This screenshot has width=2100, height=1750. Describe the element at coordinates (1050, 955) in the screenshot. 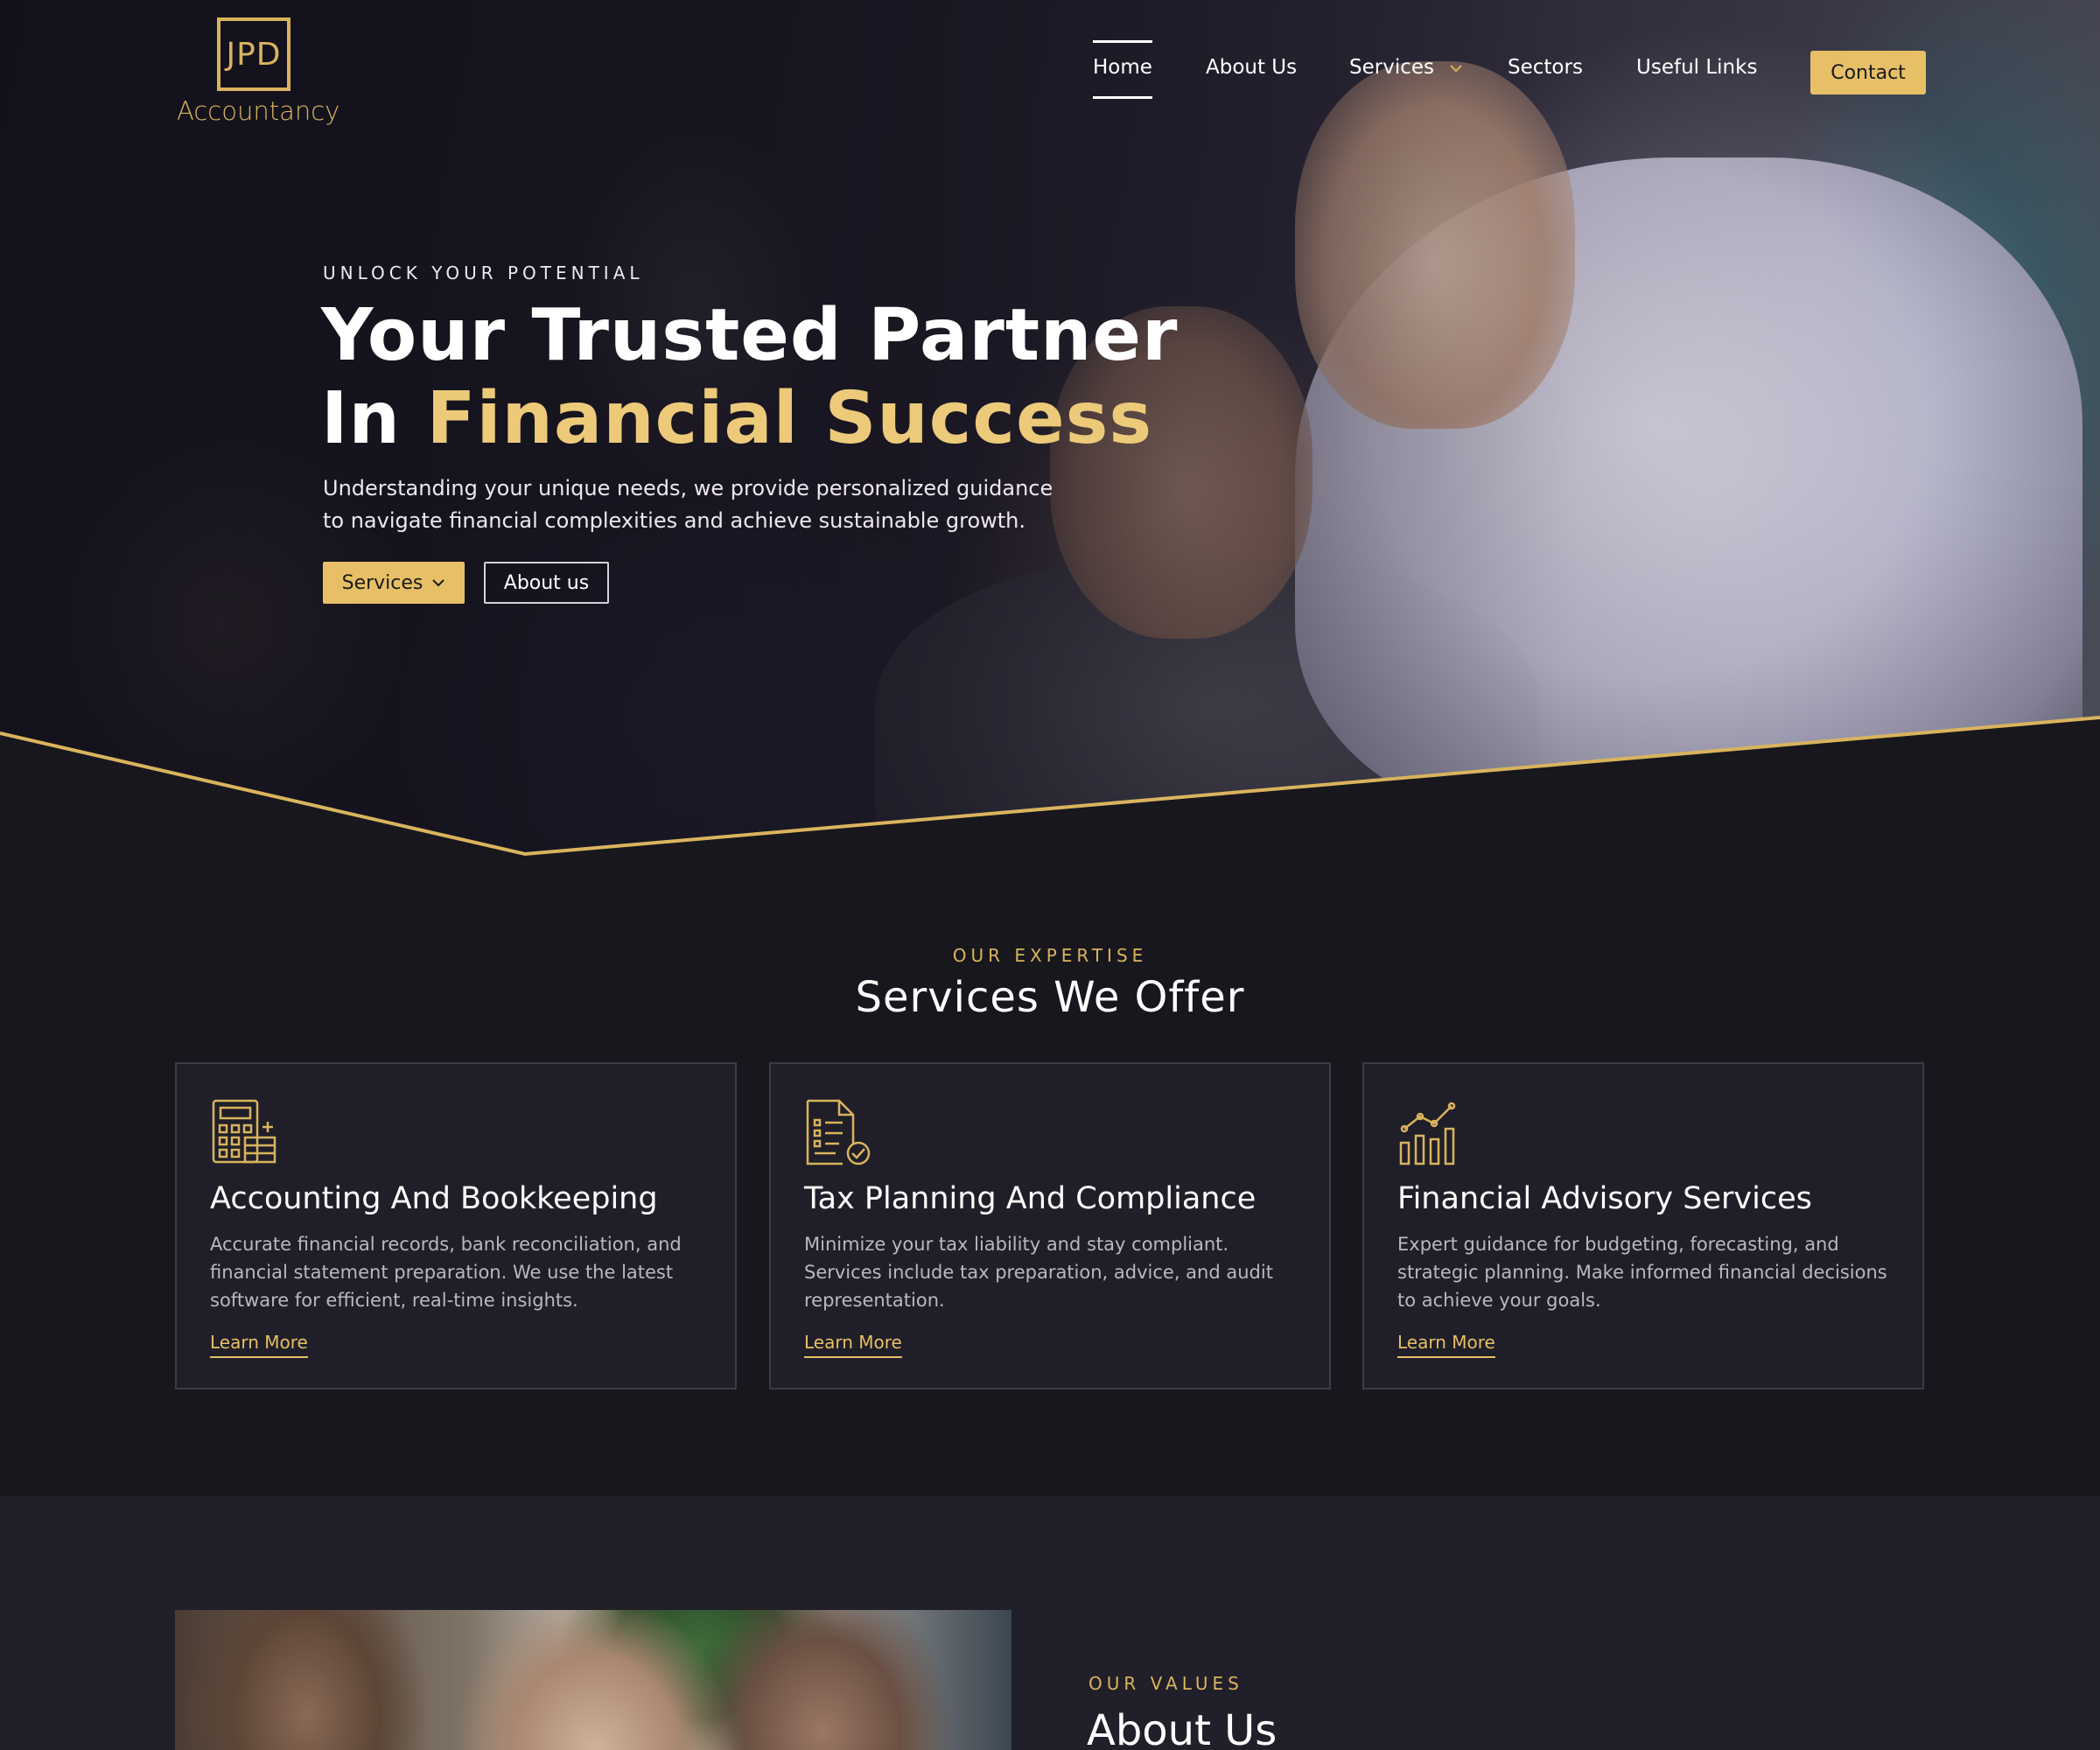

I see `services-eyebrow: OUR EXPERTISE` at that location.